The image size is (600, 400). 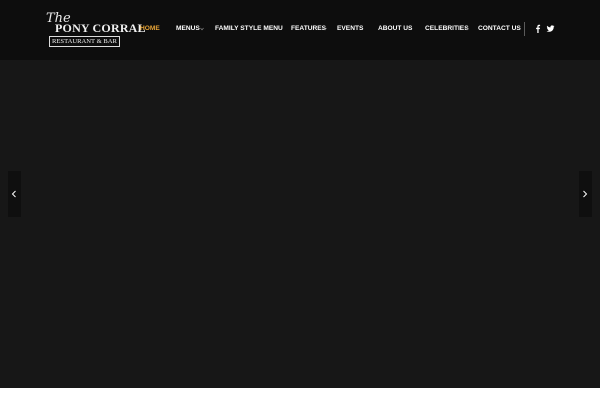 What do you see at coordinates (550, 28) in the screenshot?
I see `twitter-icon` at bounding box center [550, 28].